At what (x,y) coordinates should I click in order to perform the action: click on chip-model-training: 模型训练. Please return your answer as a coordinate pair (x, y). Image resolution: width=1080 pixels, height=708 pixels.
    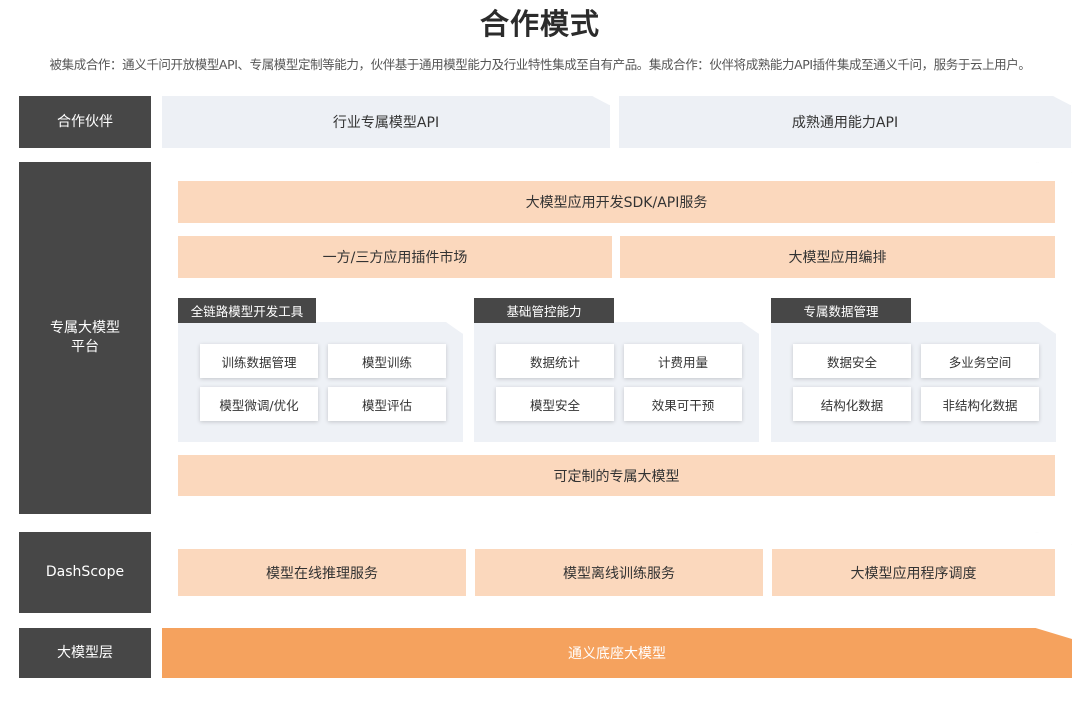
    Looking at the image, I should click on (387, 361).